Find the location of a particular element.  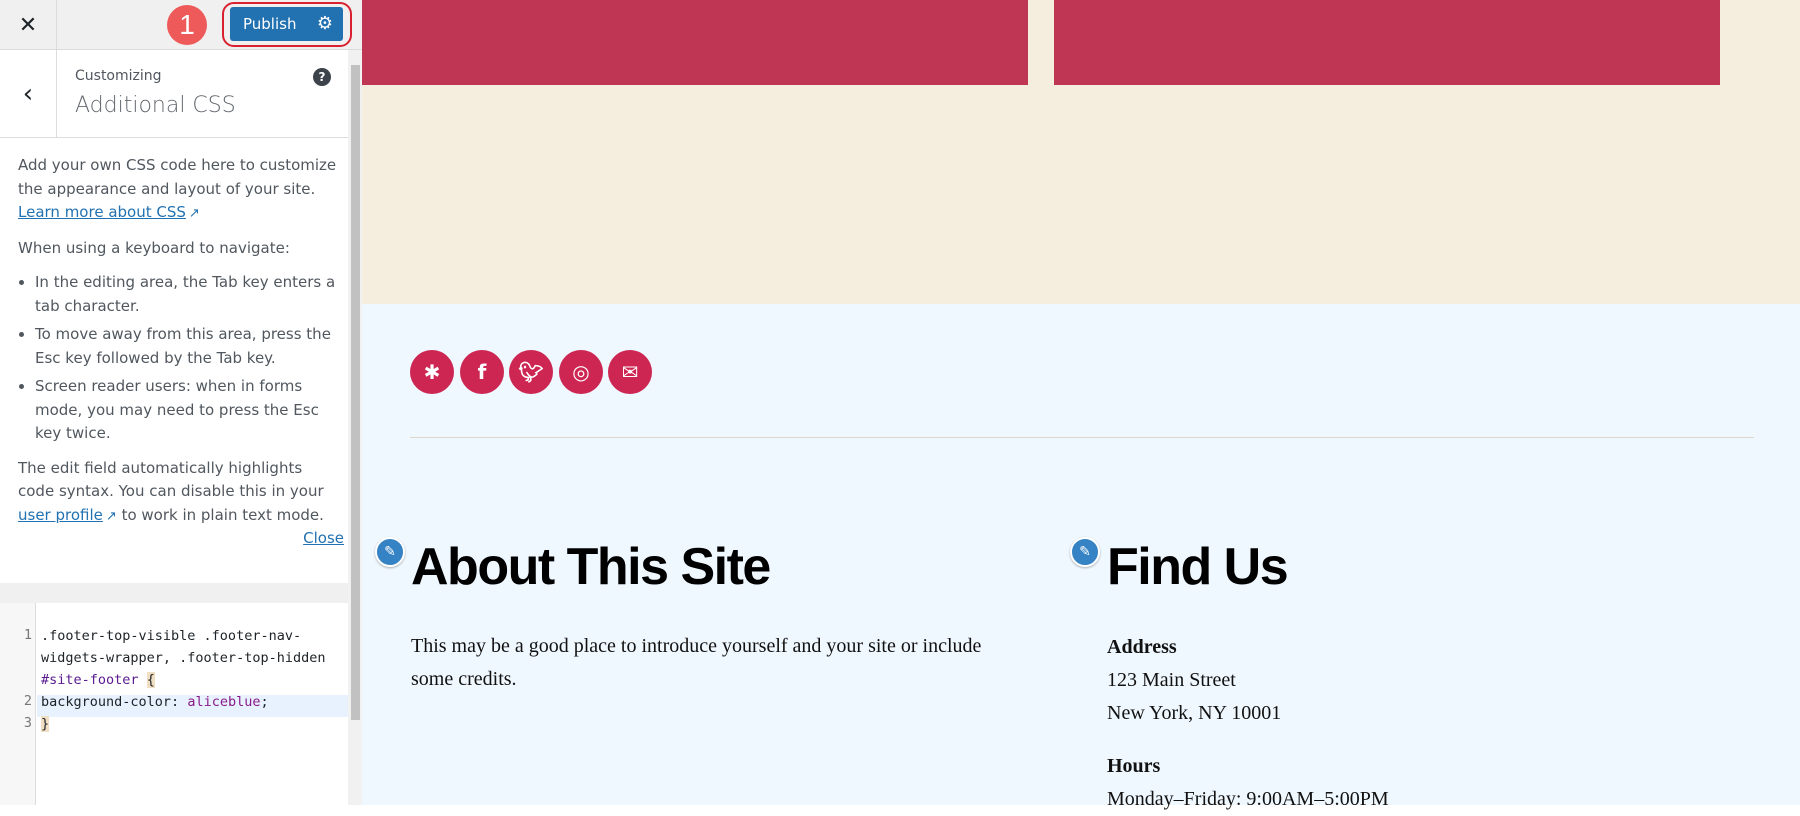

close-customizer-button: ✕ is located at coordinates (28, 25).